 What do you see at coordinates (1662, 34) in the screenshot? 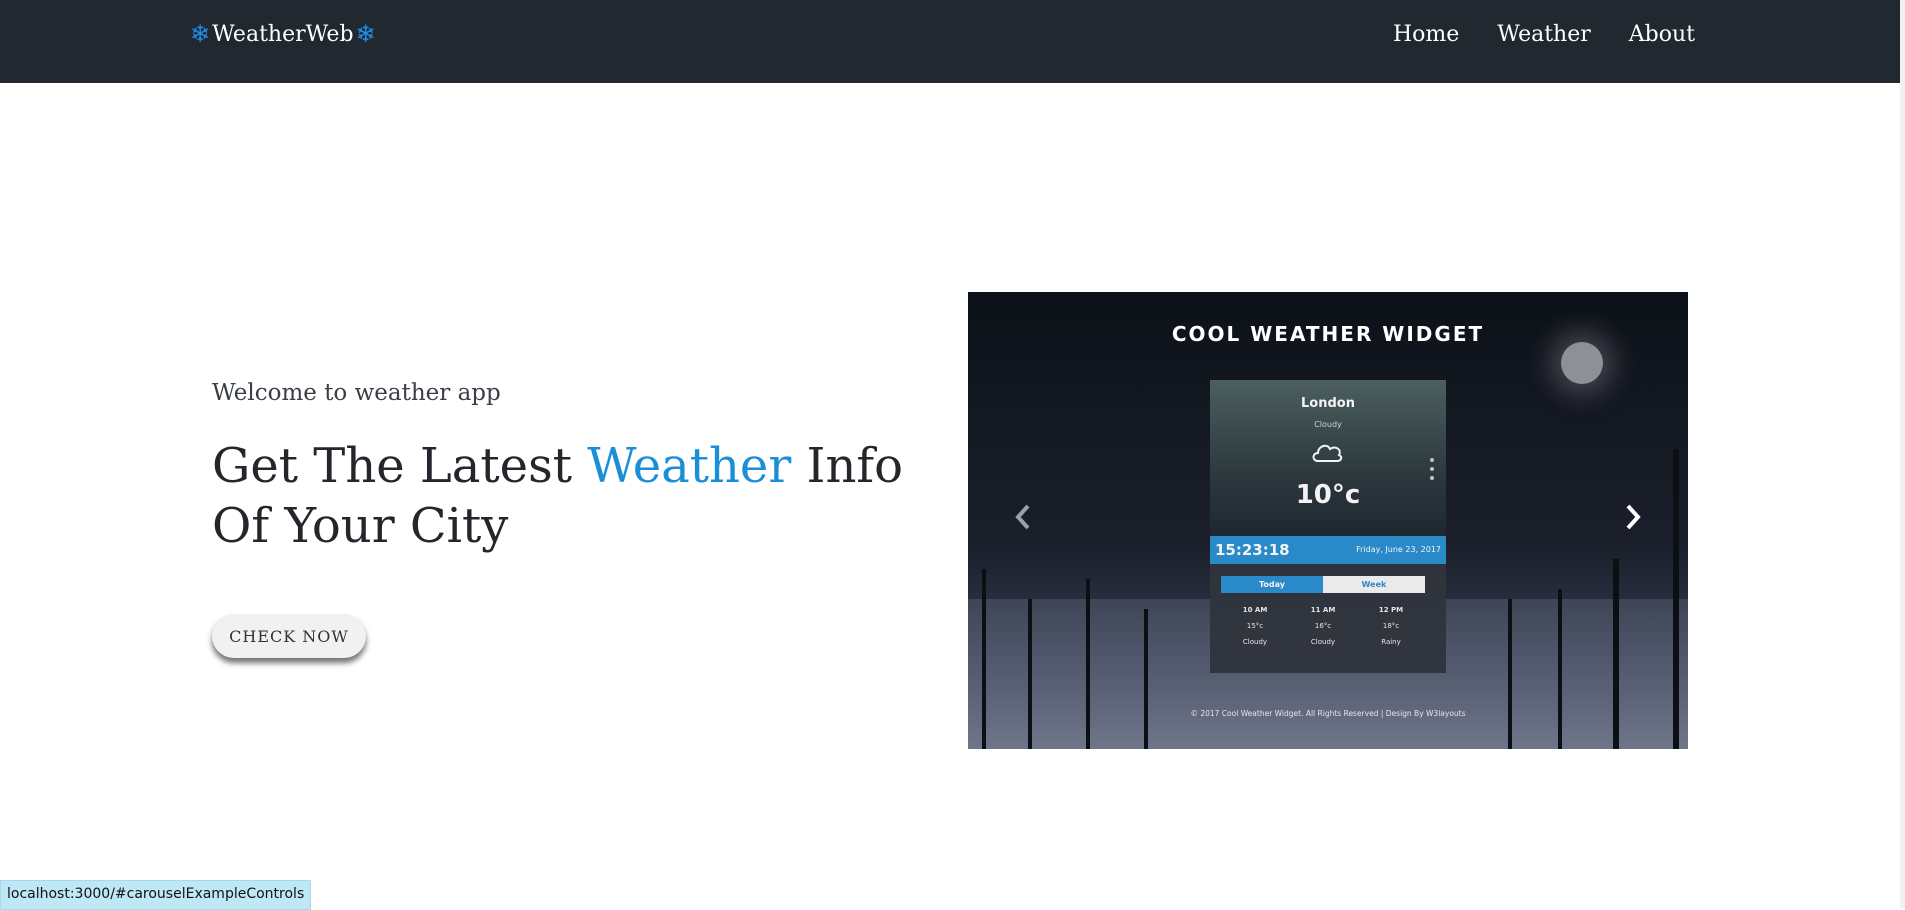
I see `nav-link-about: About` at bounding box center [1662, 34].